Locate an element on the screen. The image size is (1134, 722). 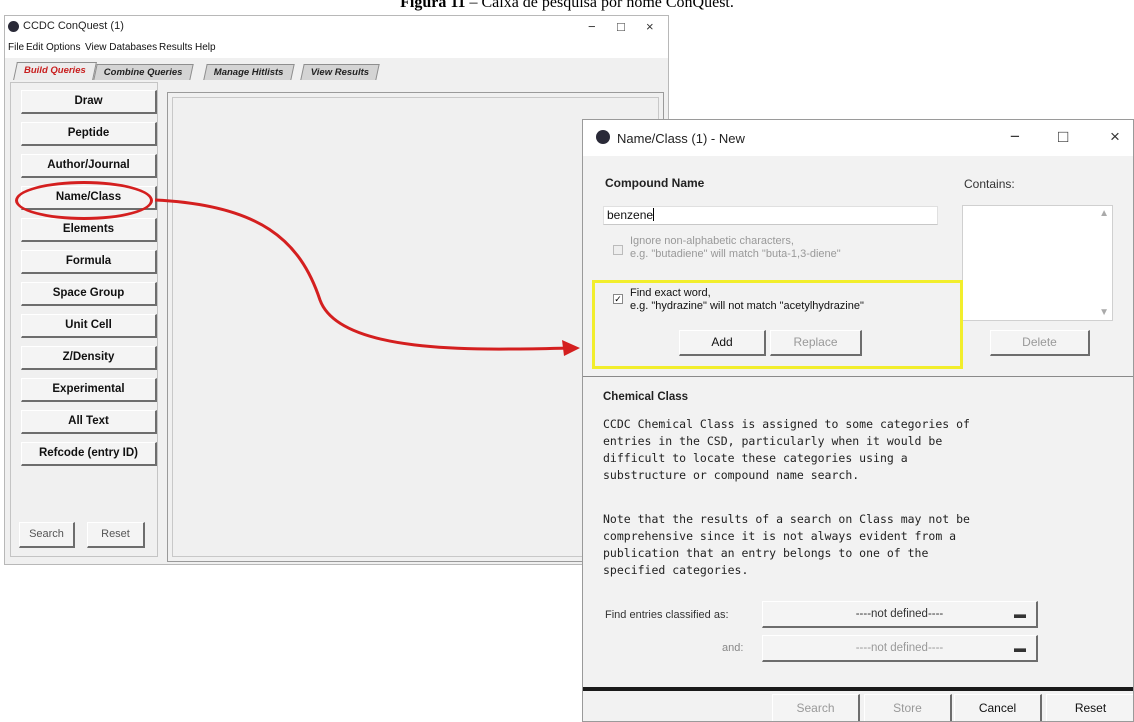
close-button: × is located at coordinates (650, 26).